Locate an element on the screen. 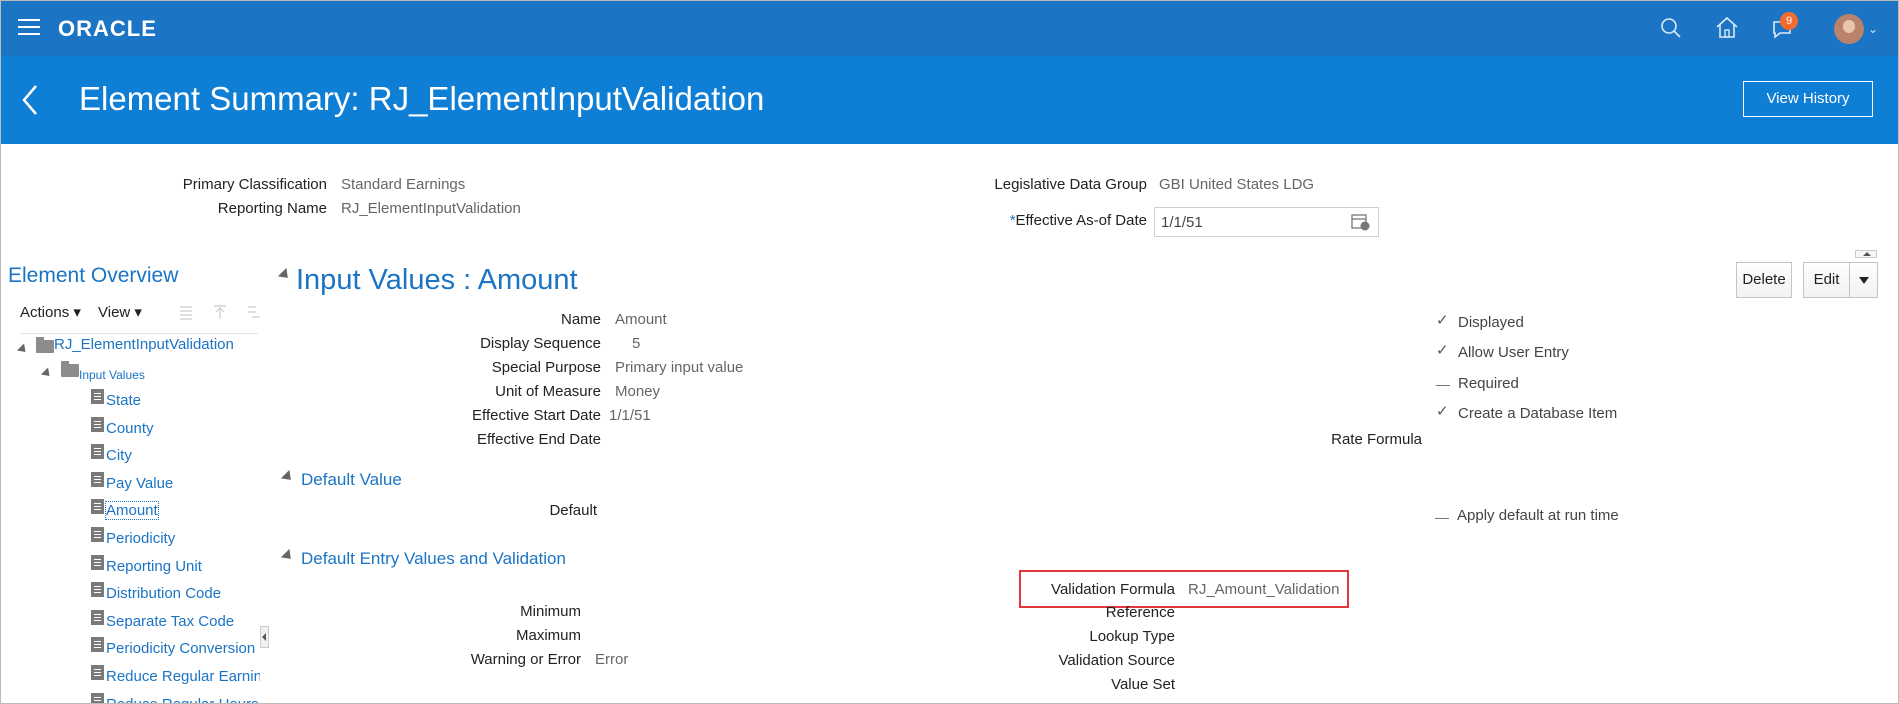 The height and width of the screenshot is (704, 1899). global-header: ORACLE 9 ⌄ is located at coordinates (949, 28).